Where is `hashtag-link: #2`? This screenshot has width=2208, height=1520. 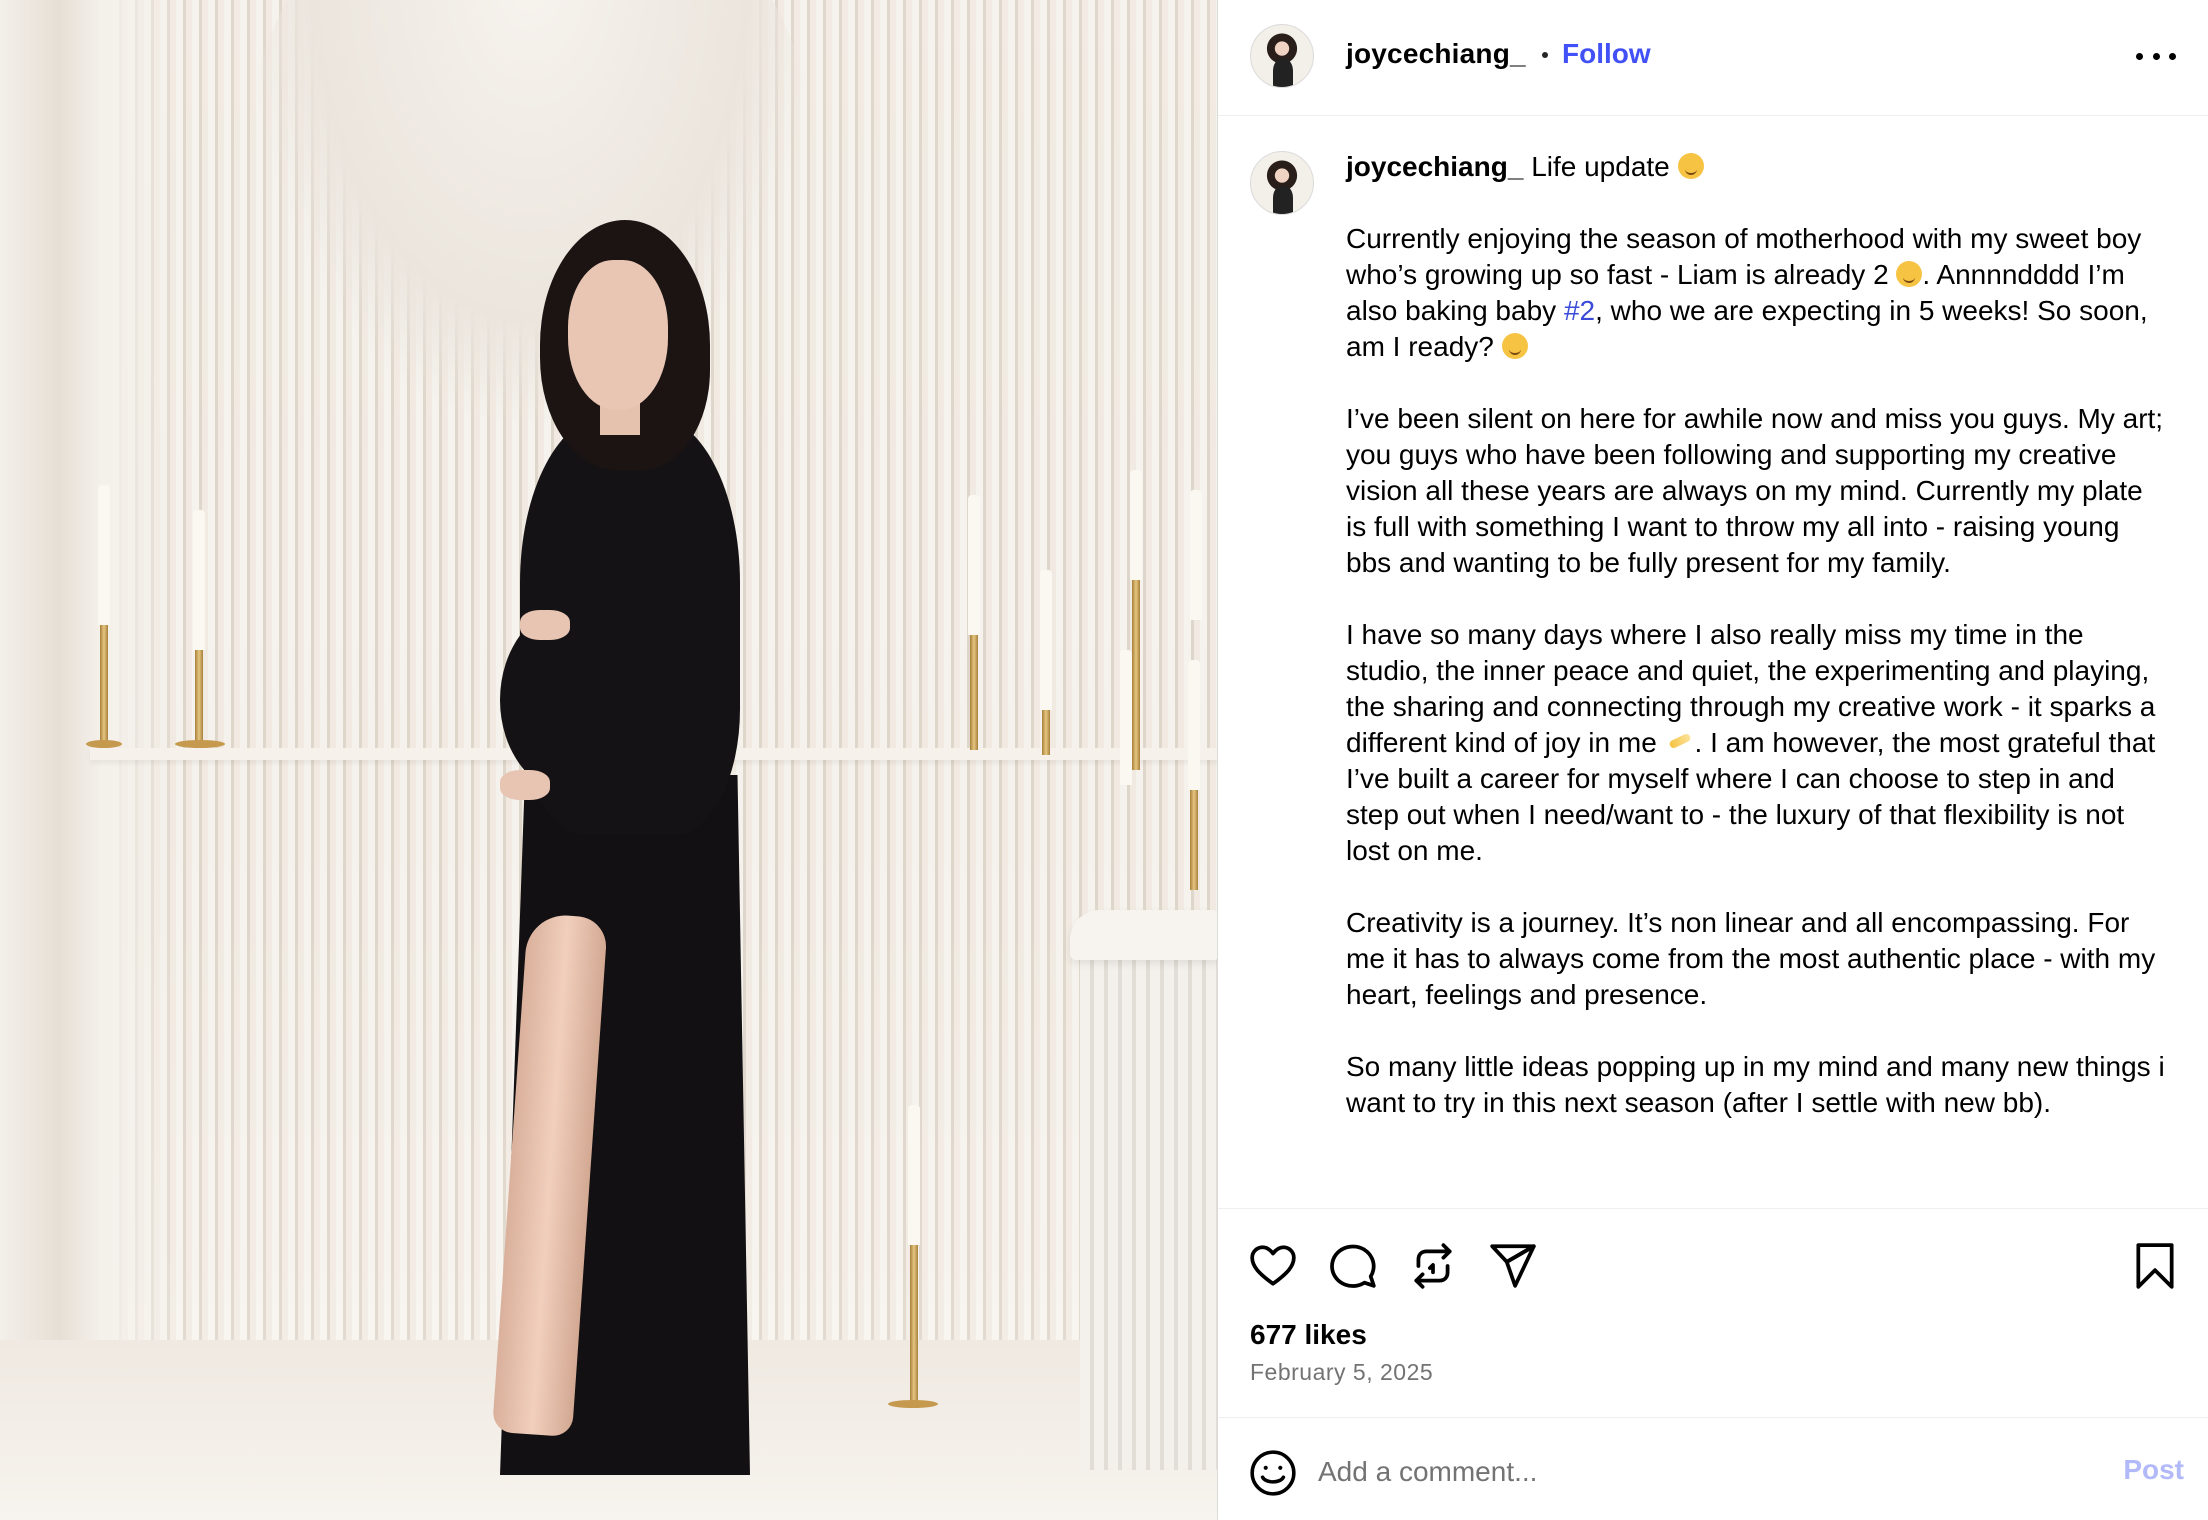
hashtag-link: #2 is located at coordinates (1579, 310).